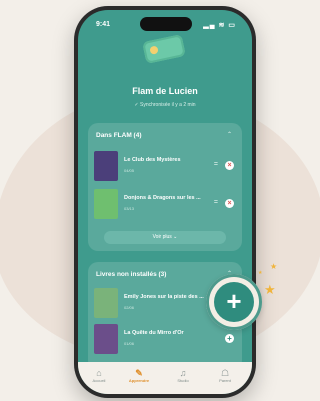 Image resolution: width=320 pixels, height=401 pixels. What do you see at coordinates (165, 339) in the screenshot?
I see `list-item: La Quête du Mirro d'Or 01/06 +` at bounding box center [165, 339].